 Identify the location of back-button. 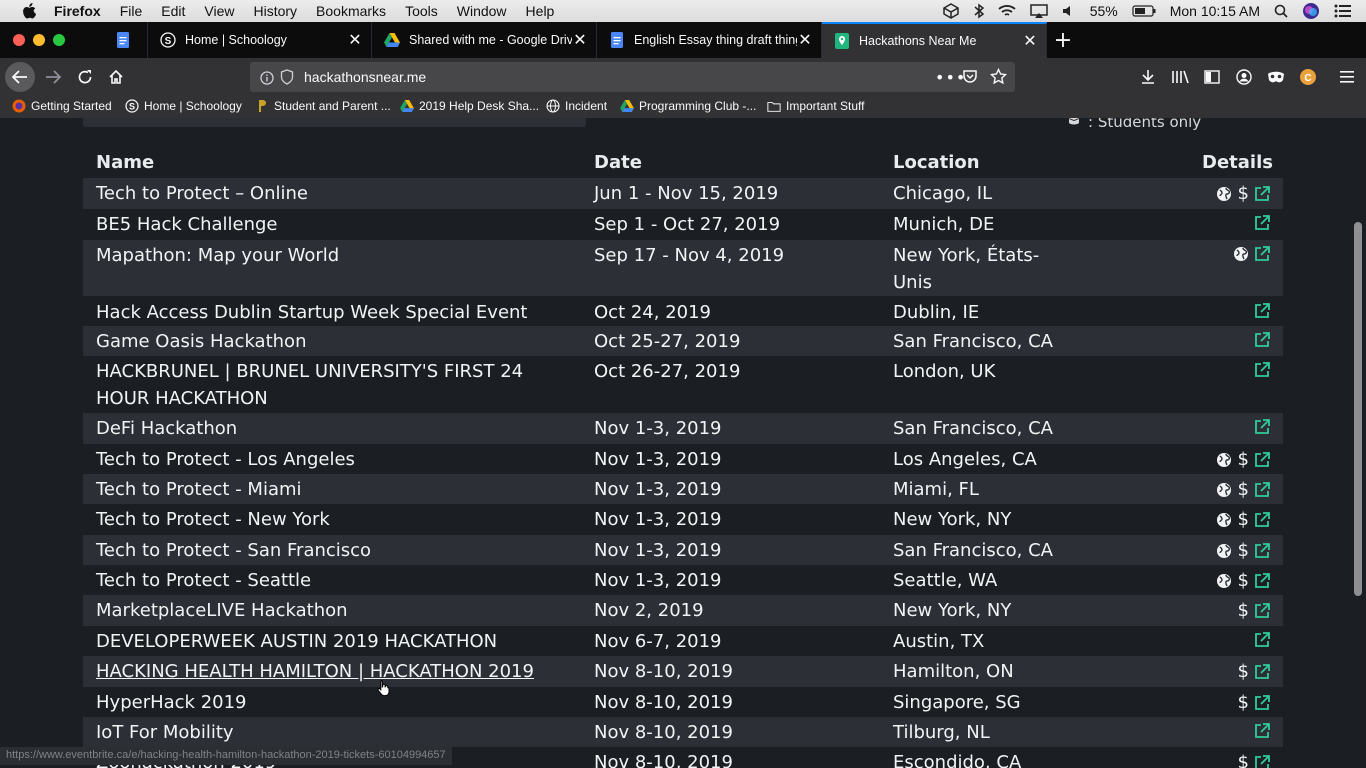
(20, 77).